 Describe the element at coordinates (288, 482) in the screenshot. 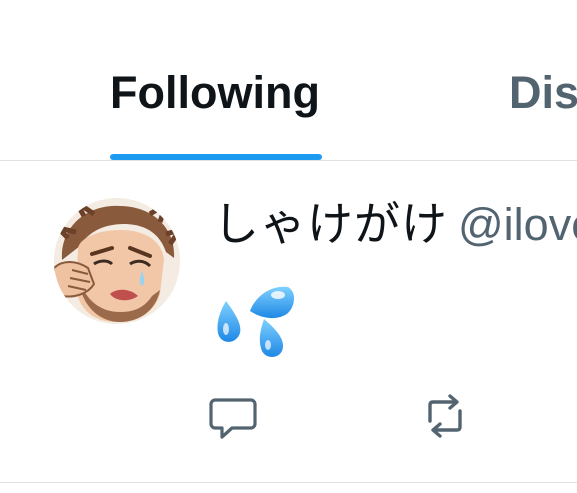

I see `post-divider` at that location.